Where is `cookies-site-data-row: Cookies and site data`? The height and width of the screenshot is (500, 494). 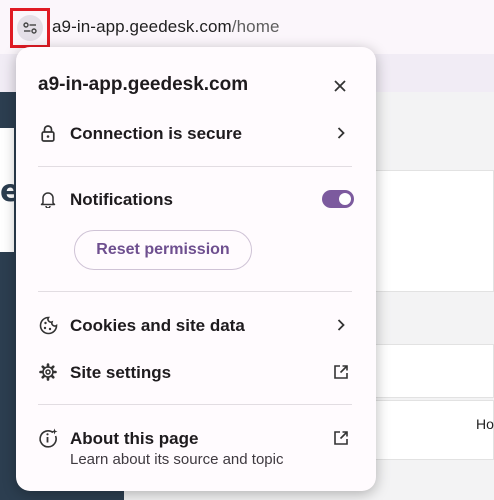
cookies-site-data-row: Cookies and site data is located at coordinates (196, 325).